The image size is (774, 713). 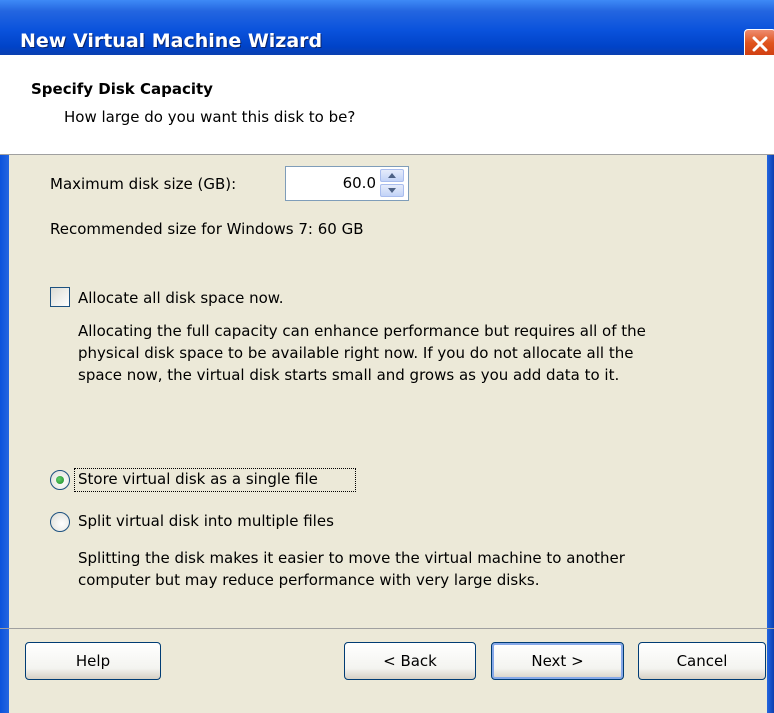 I want to click on spinner-up-button, so click(x=392, y=175).